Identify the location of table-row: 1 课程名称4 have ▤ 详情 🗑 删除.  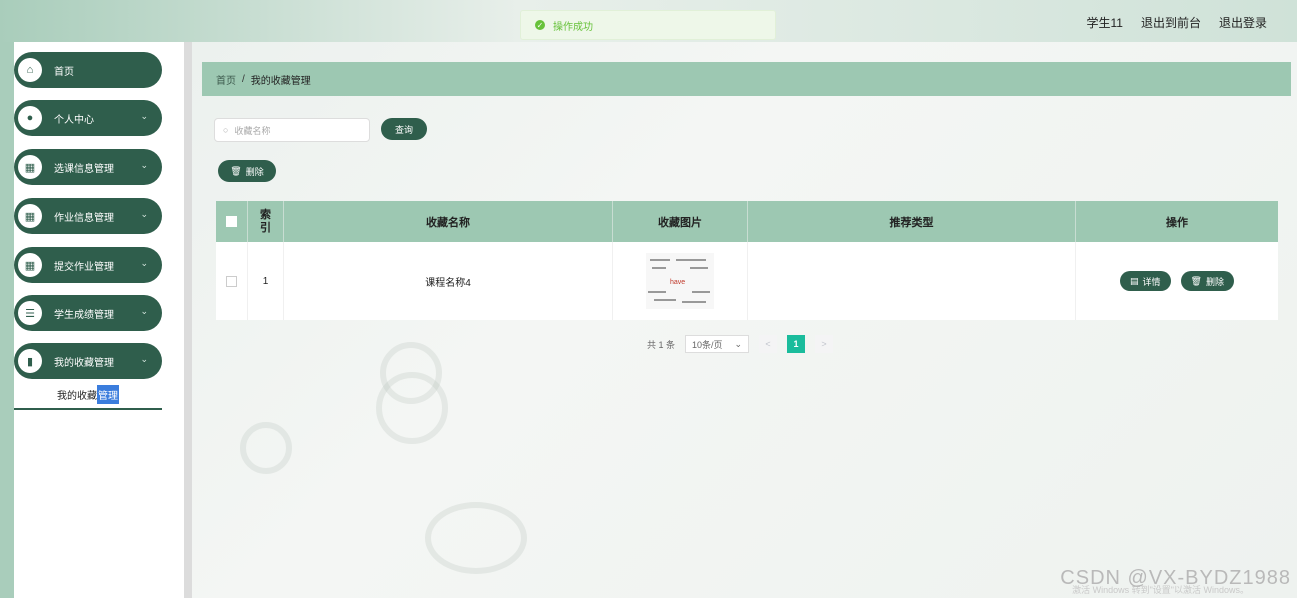
(747, 281).